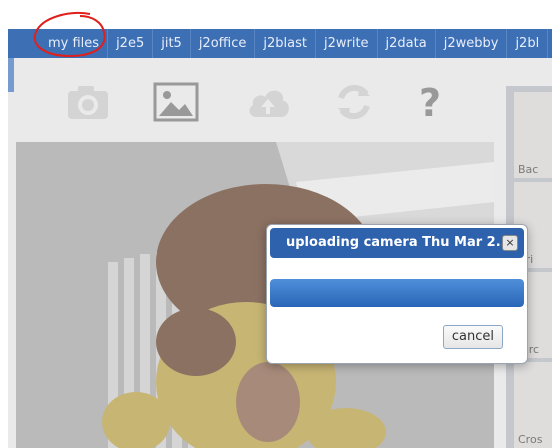 Image resolution: width=552 pixels, height=448 pixels. Describe the element at coordinates (172, 43) in the screenshot. I see `nav-tab-jit5: jit5` at that location.